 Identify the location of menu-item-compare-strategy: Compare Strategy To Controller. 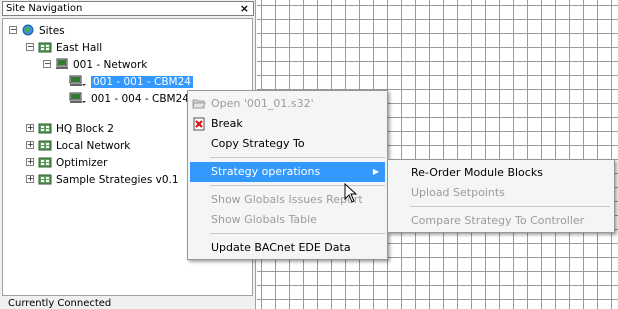
(501, 221).